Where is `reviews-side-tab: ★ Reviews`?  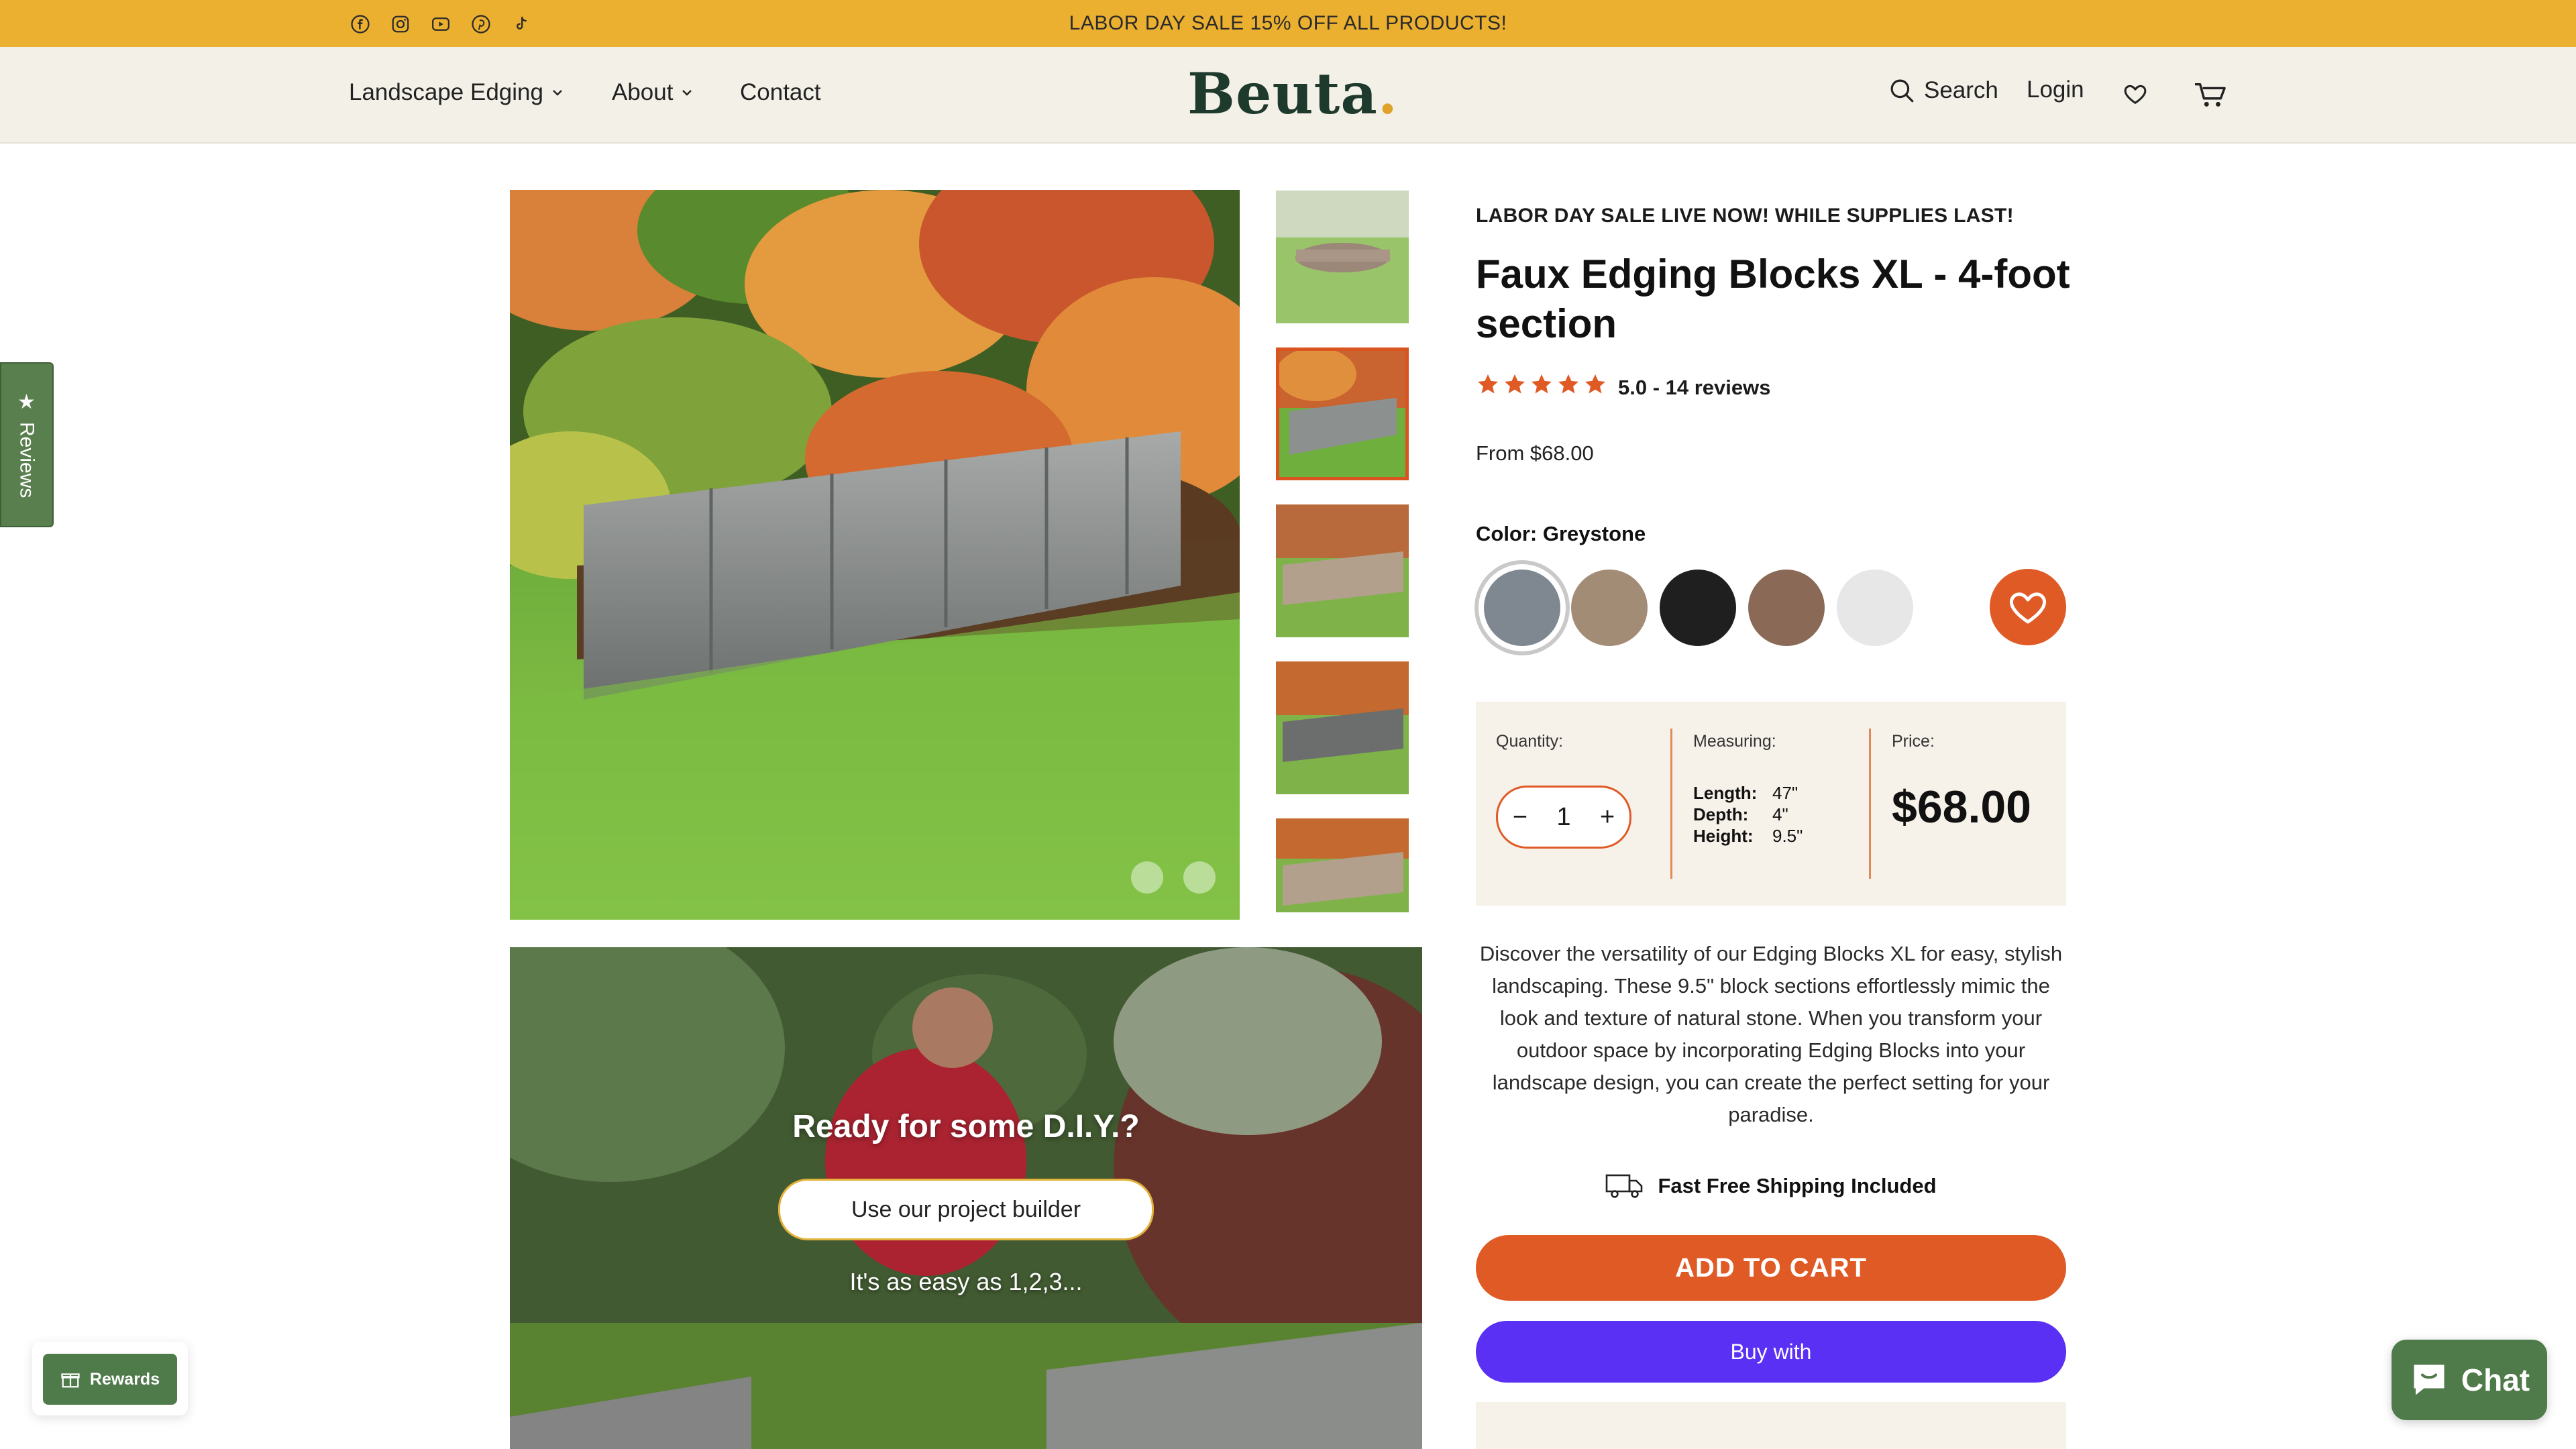
reviews-side-tab: ★ Reviews is located at coordinates (27, 444).